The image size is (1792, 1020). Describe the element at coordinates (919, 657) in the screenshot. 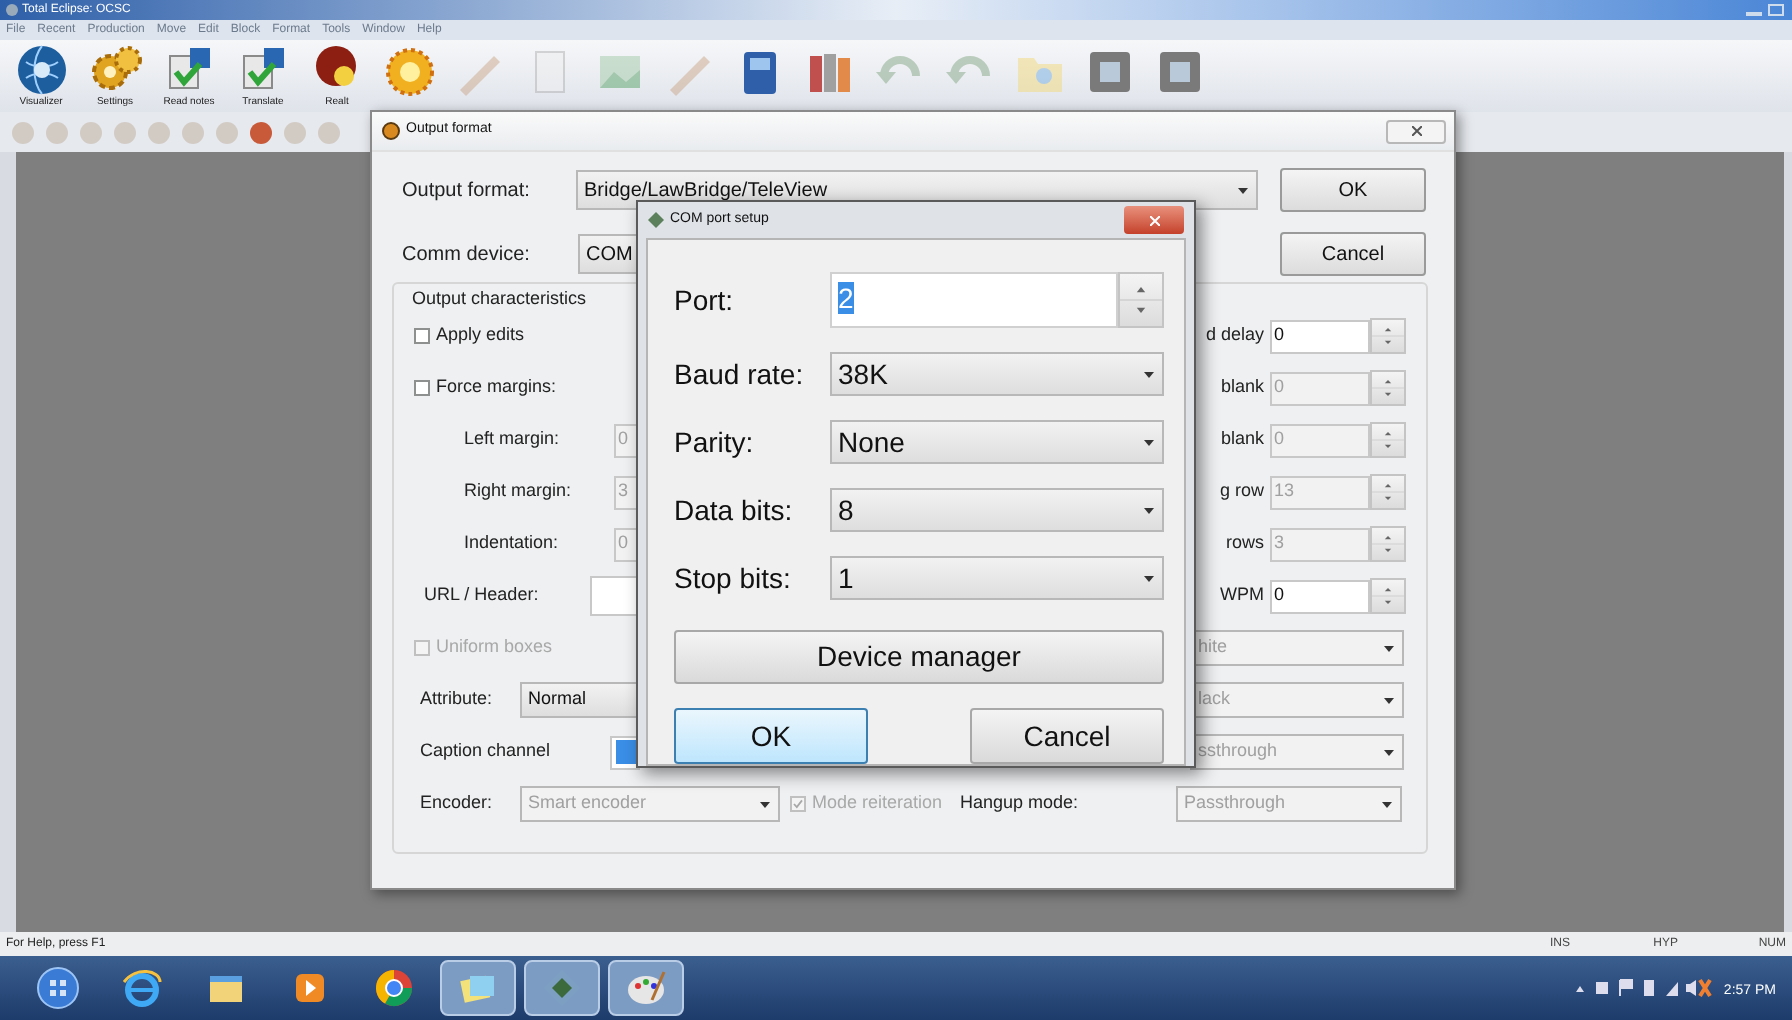

I see `device-manager-button: Device manager` at that location.